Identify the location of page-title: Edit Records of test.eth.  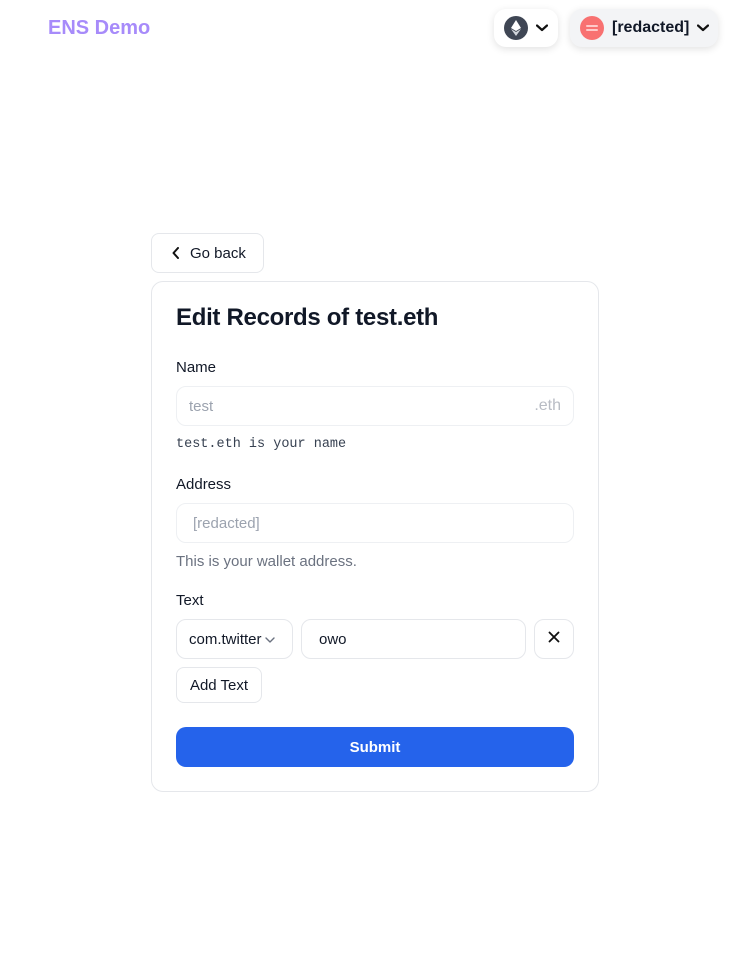
(307, 317).